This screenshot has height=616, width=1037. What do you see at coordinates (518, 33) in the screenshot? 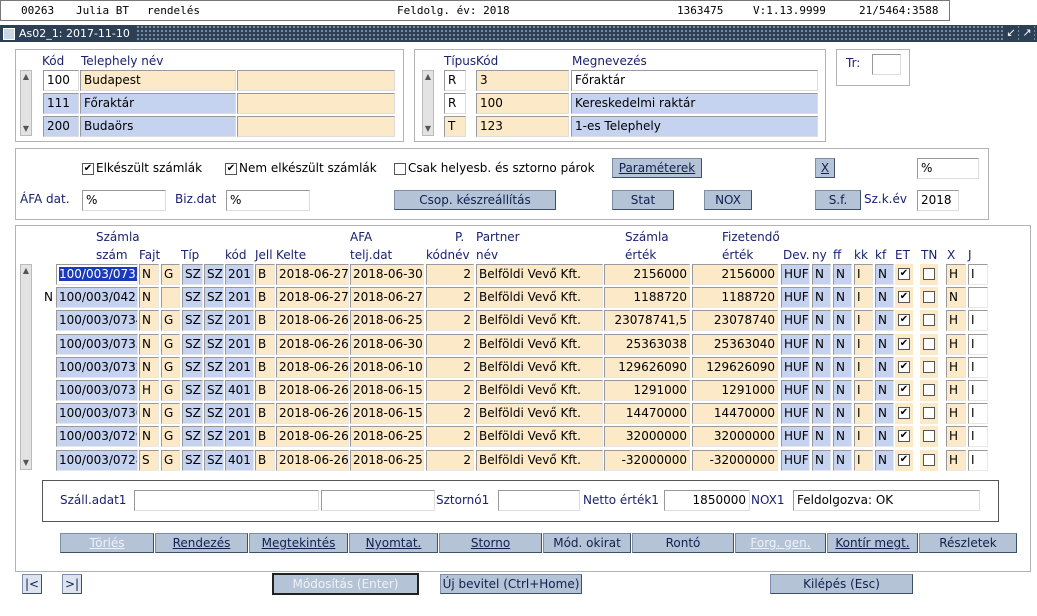
I see `window-title-bar: As02_1: 2017-11-10 ↙ ↗` at bounding box center [518, 33].